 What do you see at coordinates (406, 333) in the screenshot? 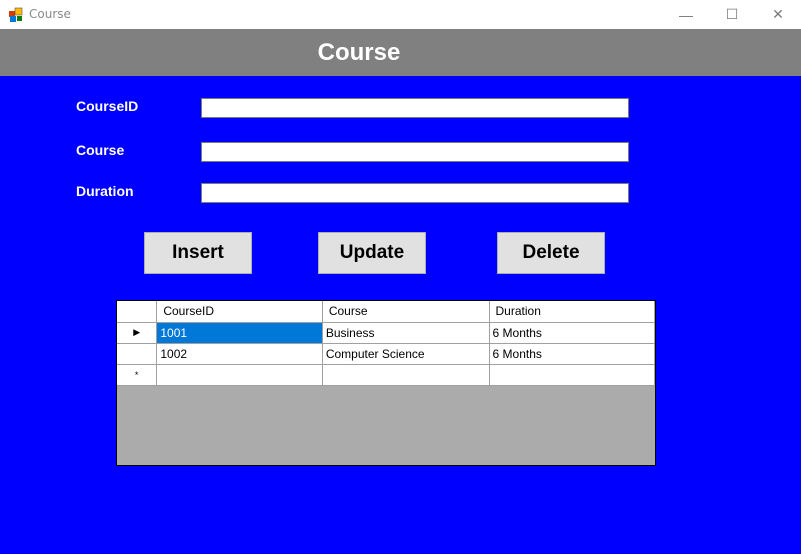
I see `grid-cell-course: Business` at bounding box center [406, 333].